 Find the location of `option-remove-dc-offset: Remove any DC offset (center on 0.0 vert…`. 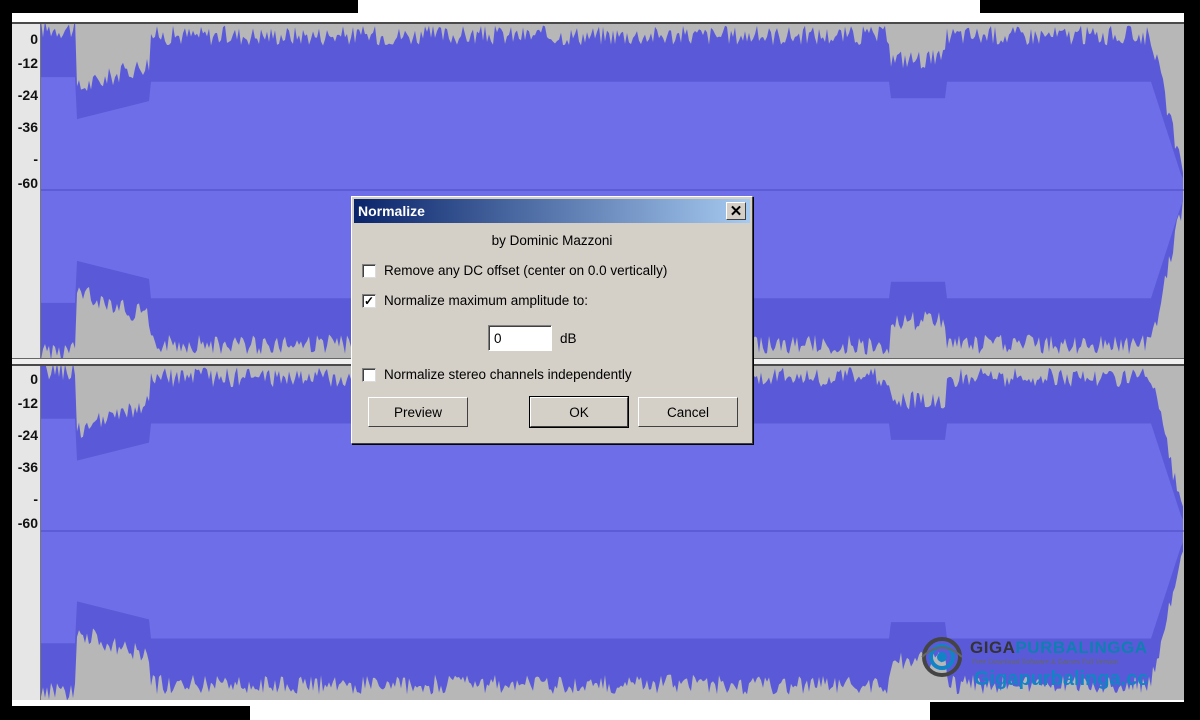

option-remove-dc-offset: Remove any DC offset (center on 0.0 vert… is located at coordinates (514, 270).